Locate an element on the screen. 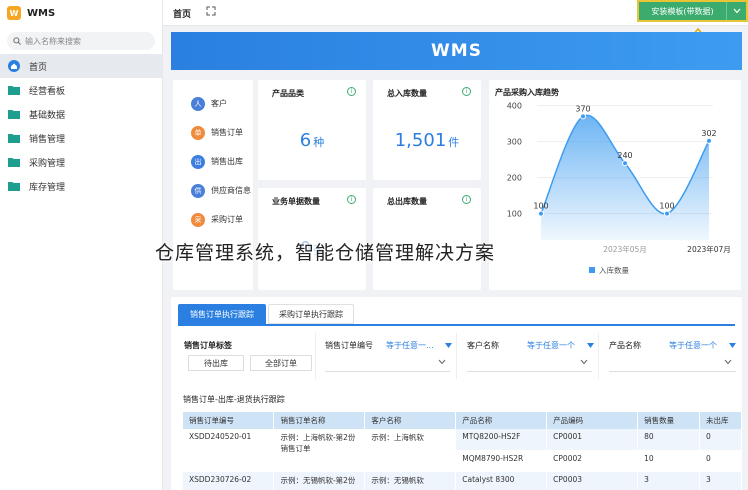  install-dropdown-toggle is located at coordinates (736, 11).